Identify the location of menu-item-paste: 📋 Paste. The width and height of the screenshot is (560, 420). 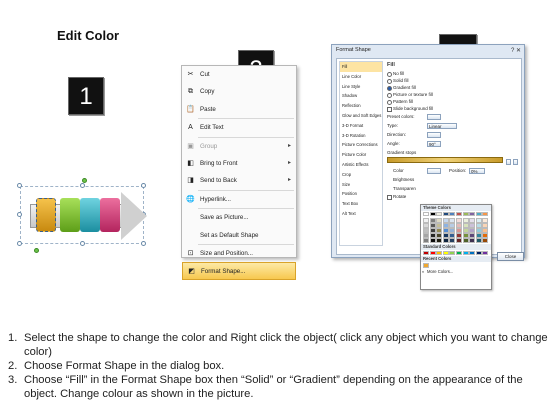
(239, 109).